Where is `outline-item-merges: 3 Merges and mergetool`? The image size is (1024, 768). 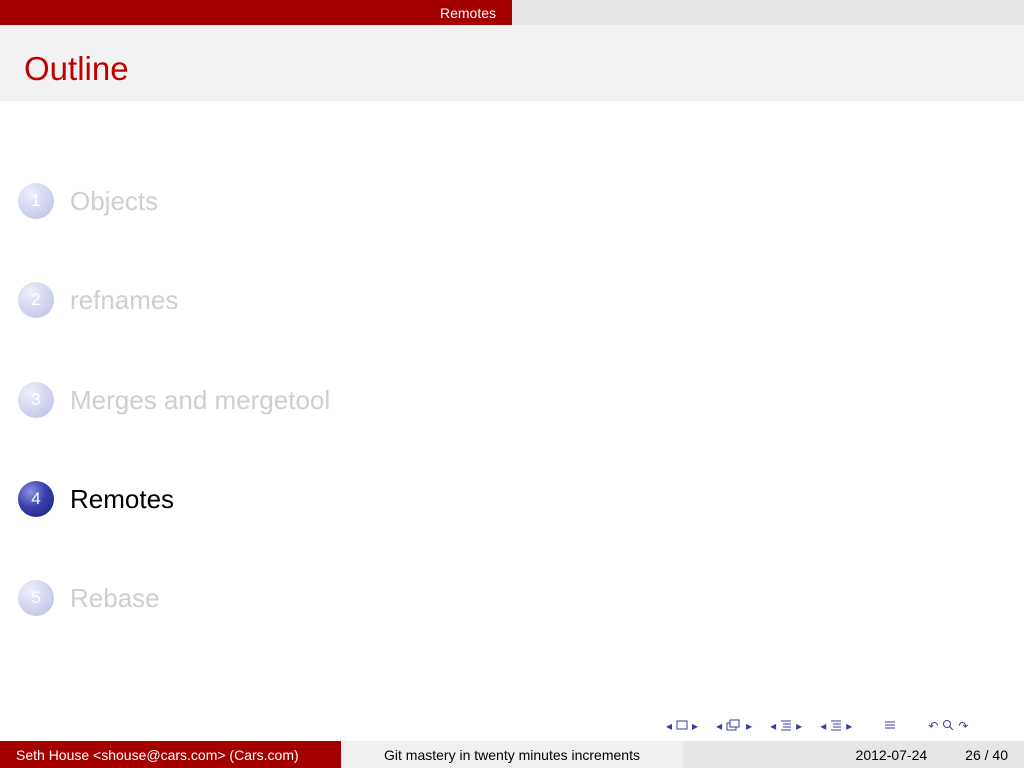
outline-item-merges: 3 Merges and mergetool is located at coordinates (174, 400).